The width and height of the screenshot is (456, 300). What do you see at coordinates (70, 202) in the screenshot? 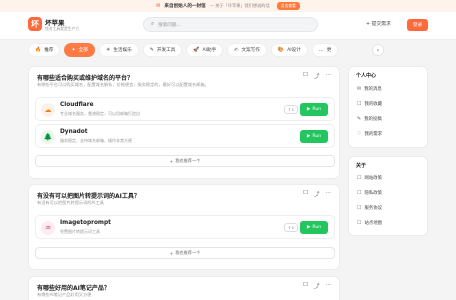
I see `question-subtitle: 有没有可以把图片转提示词的AI工具` at bounding box center [70, 202].